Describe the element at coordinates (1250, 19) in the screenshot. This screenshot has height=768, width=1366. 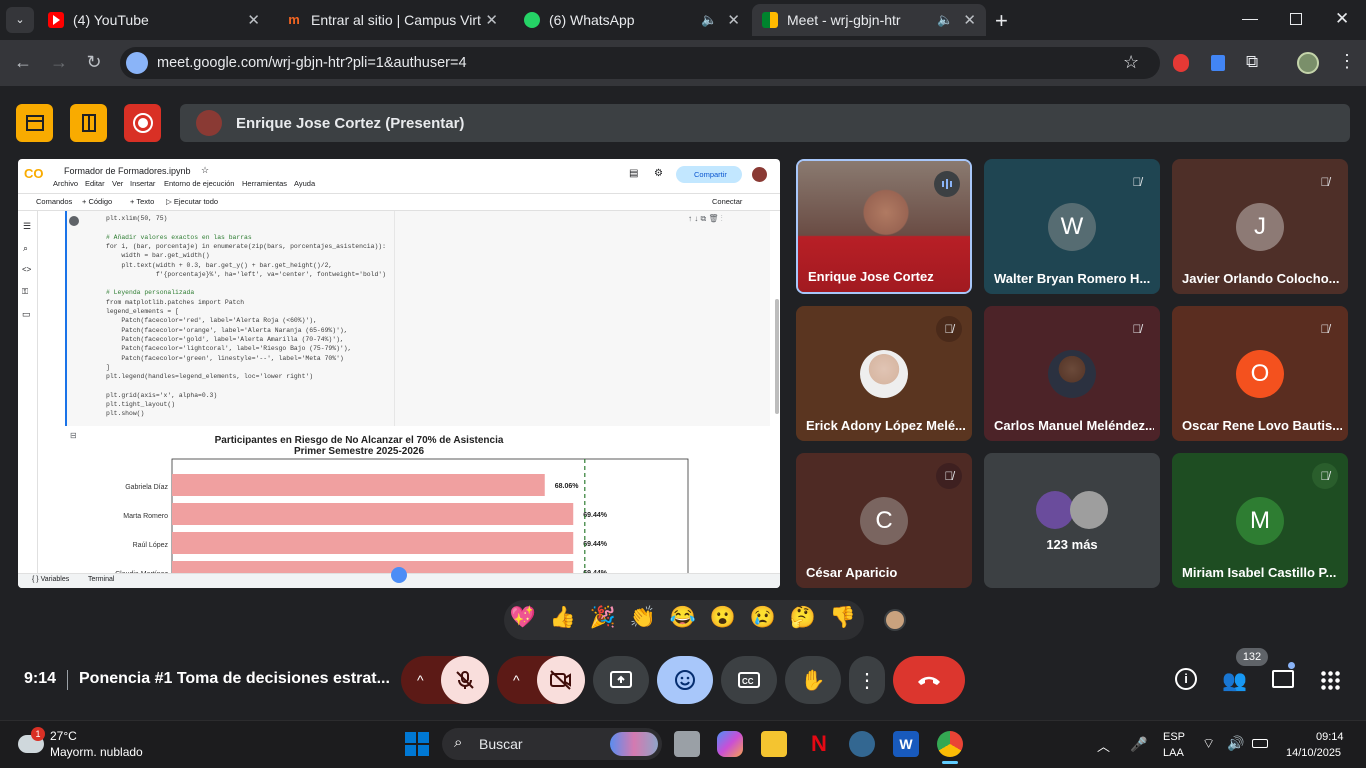
I see `minimize-button` at that location.